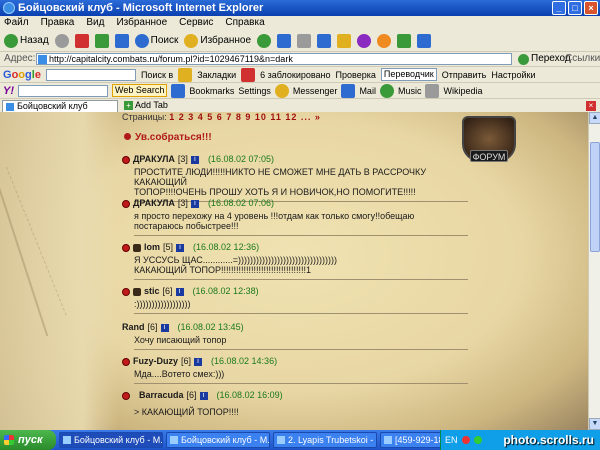  Describe the element at coordinates (356, 75) in the screenshot. I see `google-check: Проверка` at that location.